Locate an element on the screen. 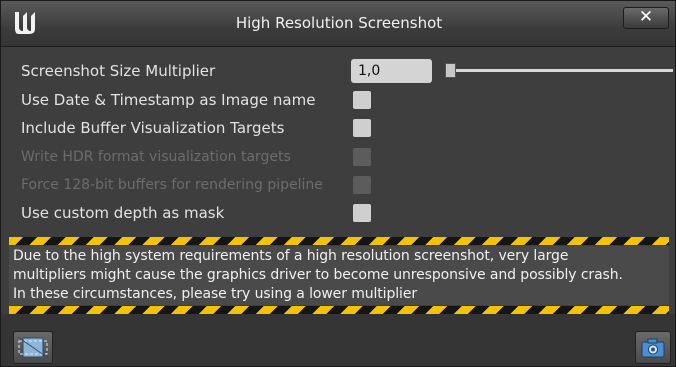 This screenshot has width=676, height=367. hazard-stripe-bottom is located at coordinates (339, 310).